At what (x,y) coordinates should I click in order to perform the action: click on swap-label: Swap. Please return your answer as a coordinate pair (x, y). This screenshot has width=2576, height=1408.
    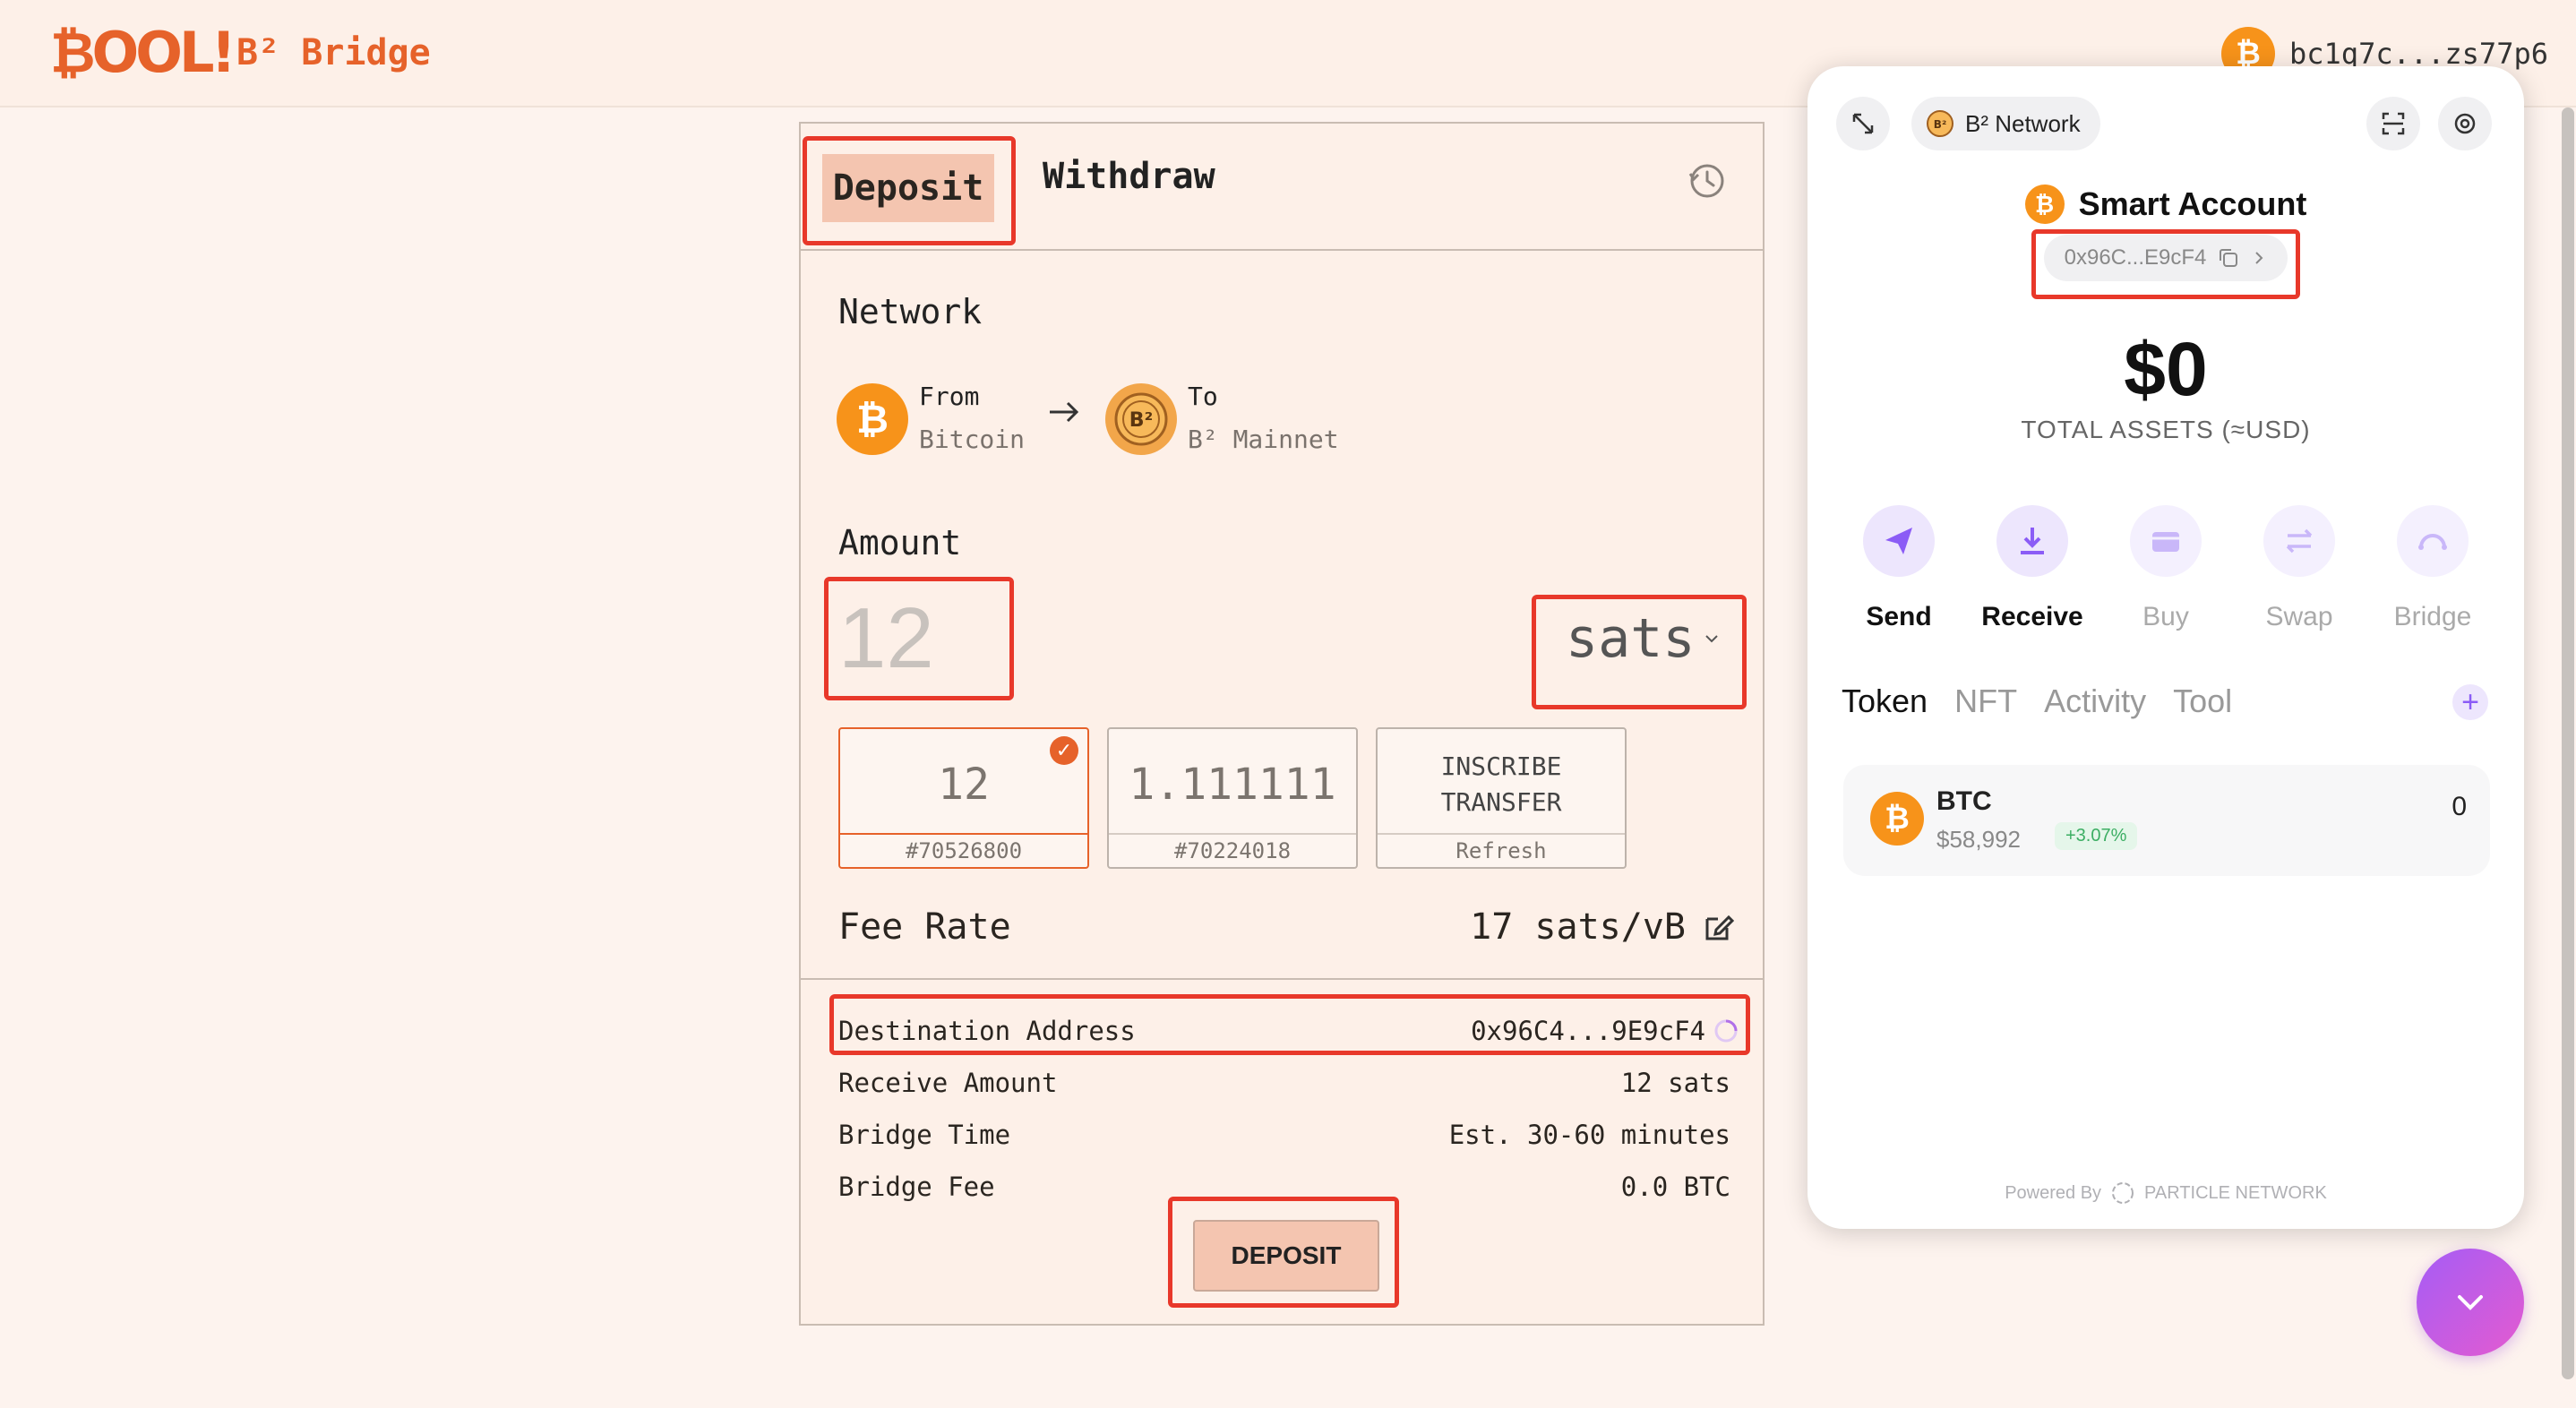
    Looking at the image, I should click on (2299, 616).